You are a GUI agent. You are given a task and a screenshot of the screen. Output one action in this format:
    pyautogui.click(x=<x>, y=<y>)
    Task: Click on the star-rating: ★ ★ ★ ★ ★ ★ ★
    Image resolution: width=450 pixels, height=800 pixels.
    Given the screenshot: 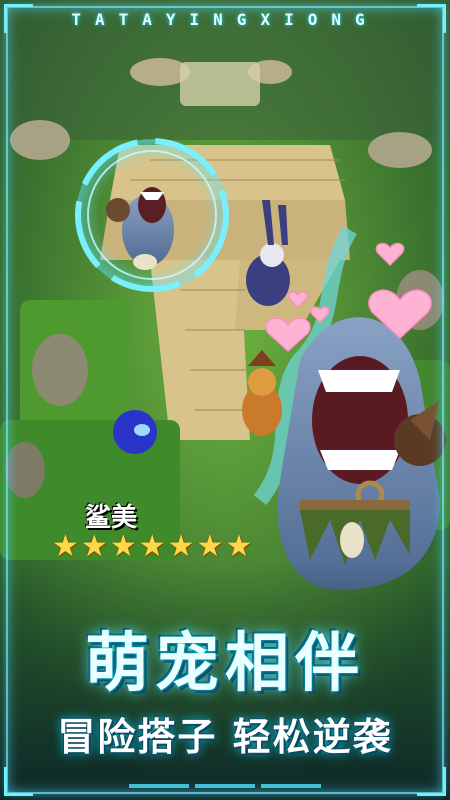 What is the action you would take?
    pyautogui.click(x=152, y=547)
    